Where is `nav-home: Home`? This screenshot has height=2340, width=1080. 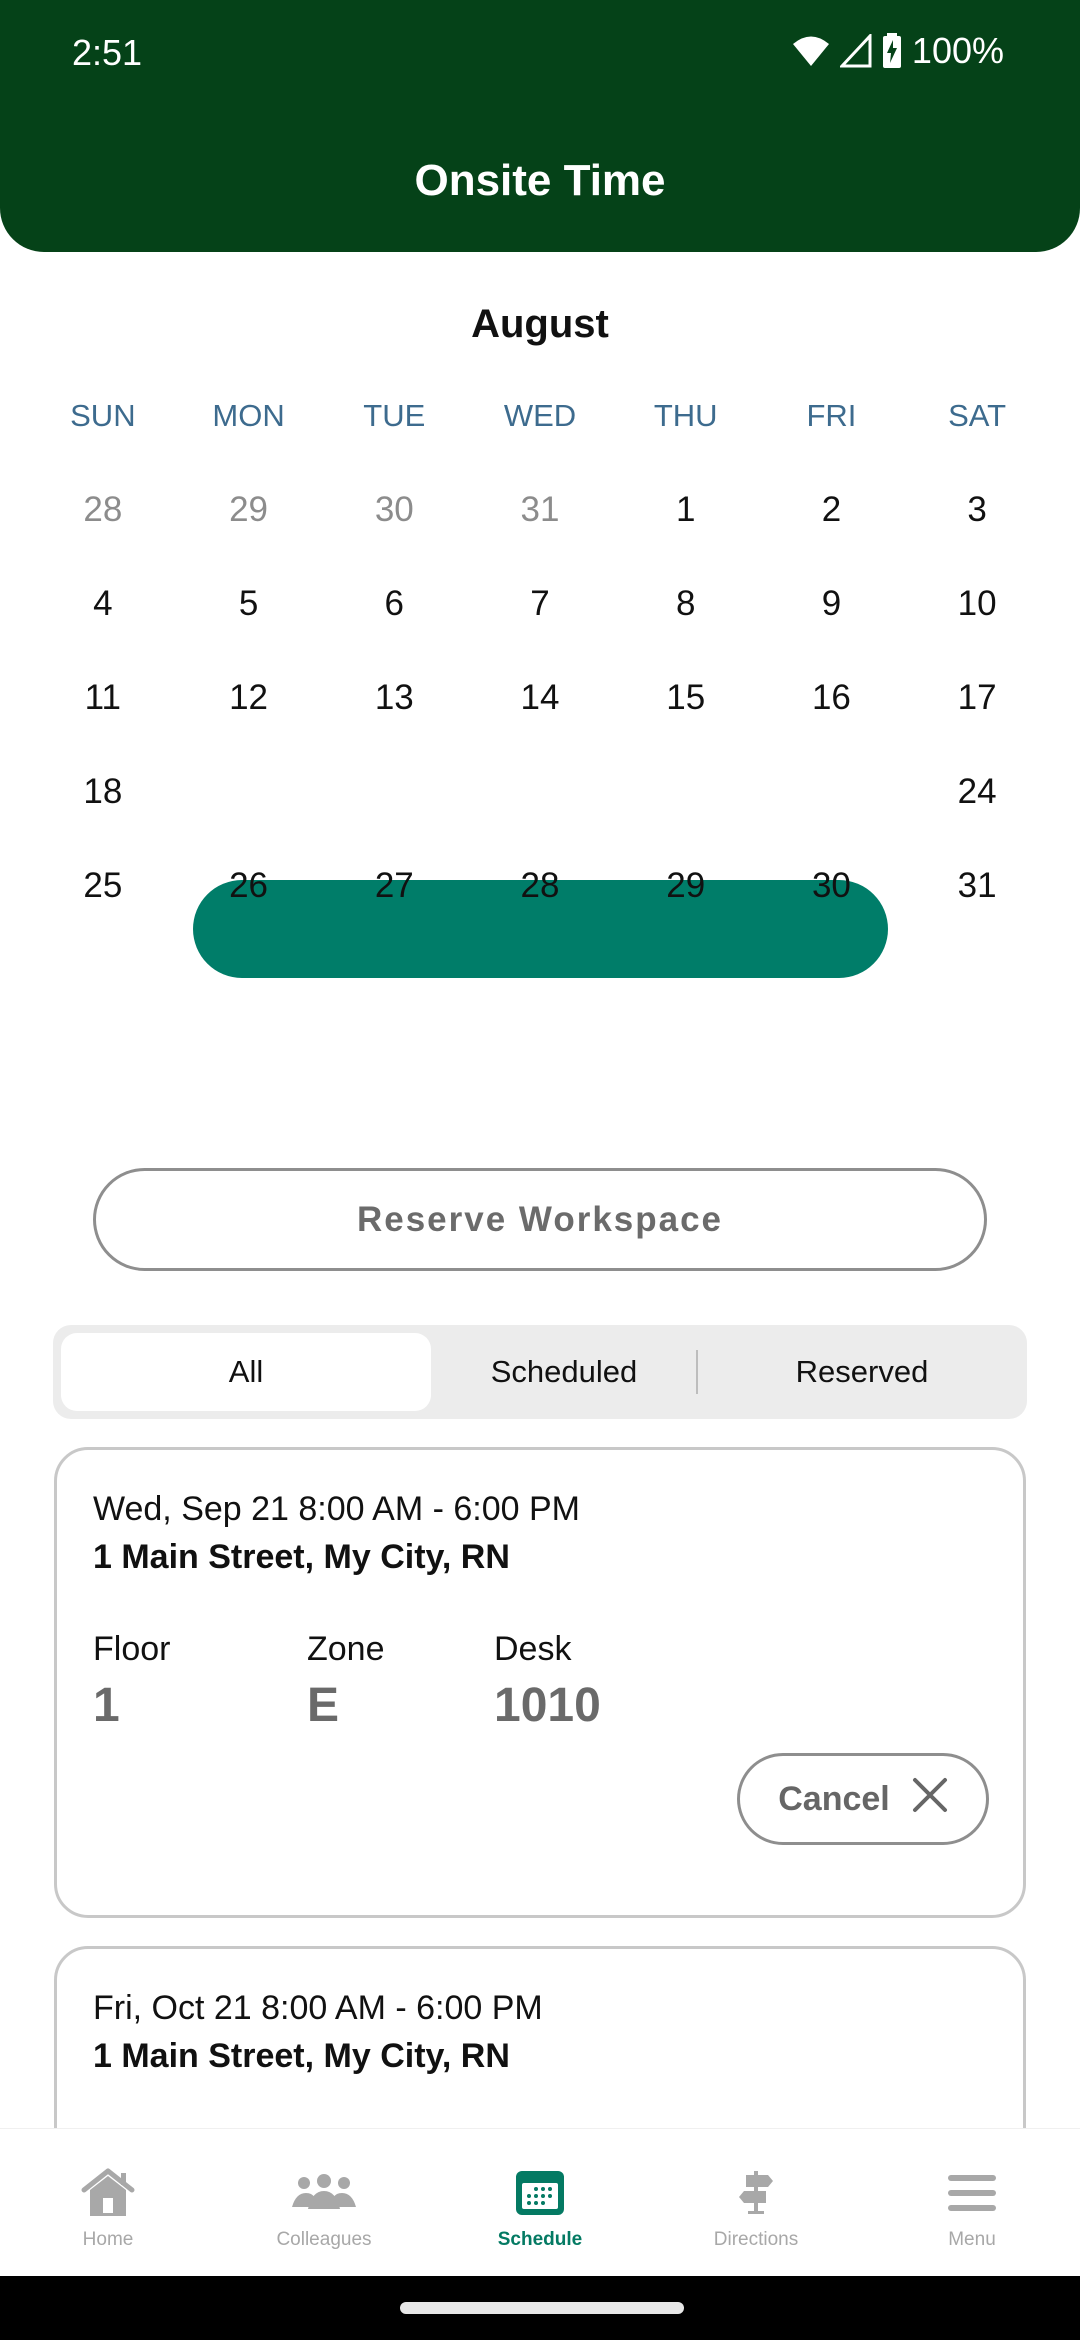 nav-home: Home is located at coordinates (108, 2202).